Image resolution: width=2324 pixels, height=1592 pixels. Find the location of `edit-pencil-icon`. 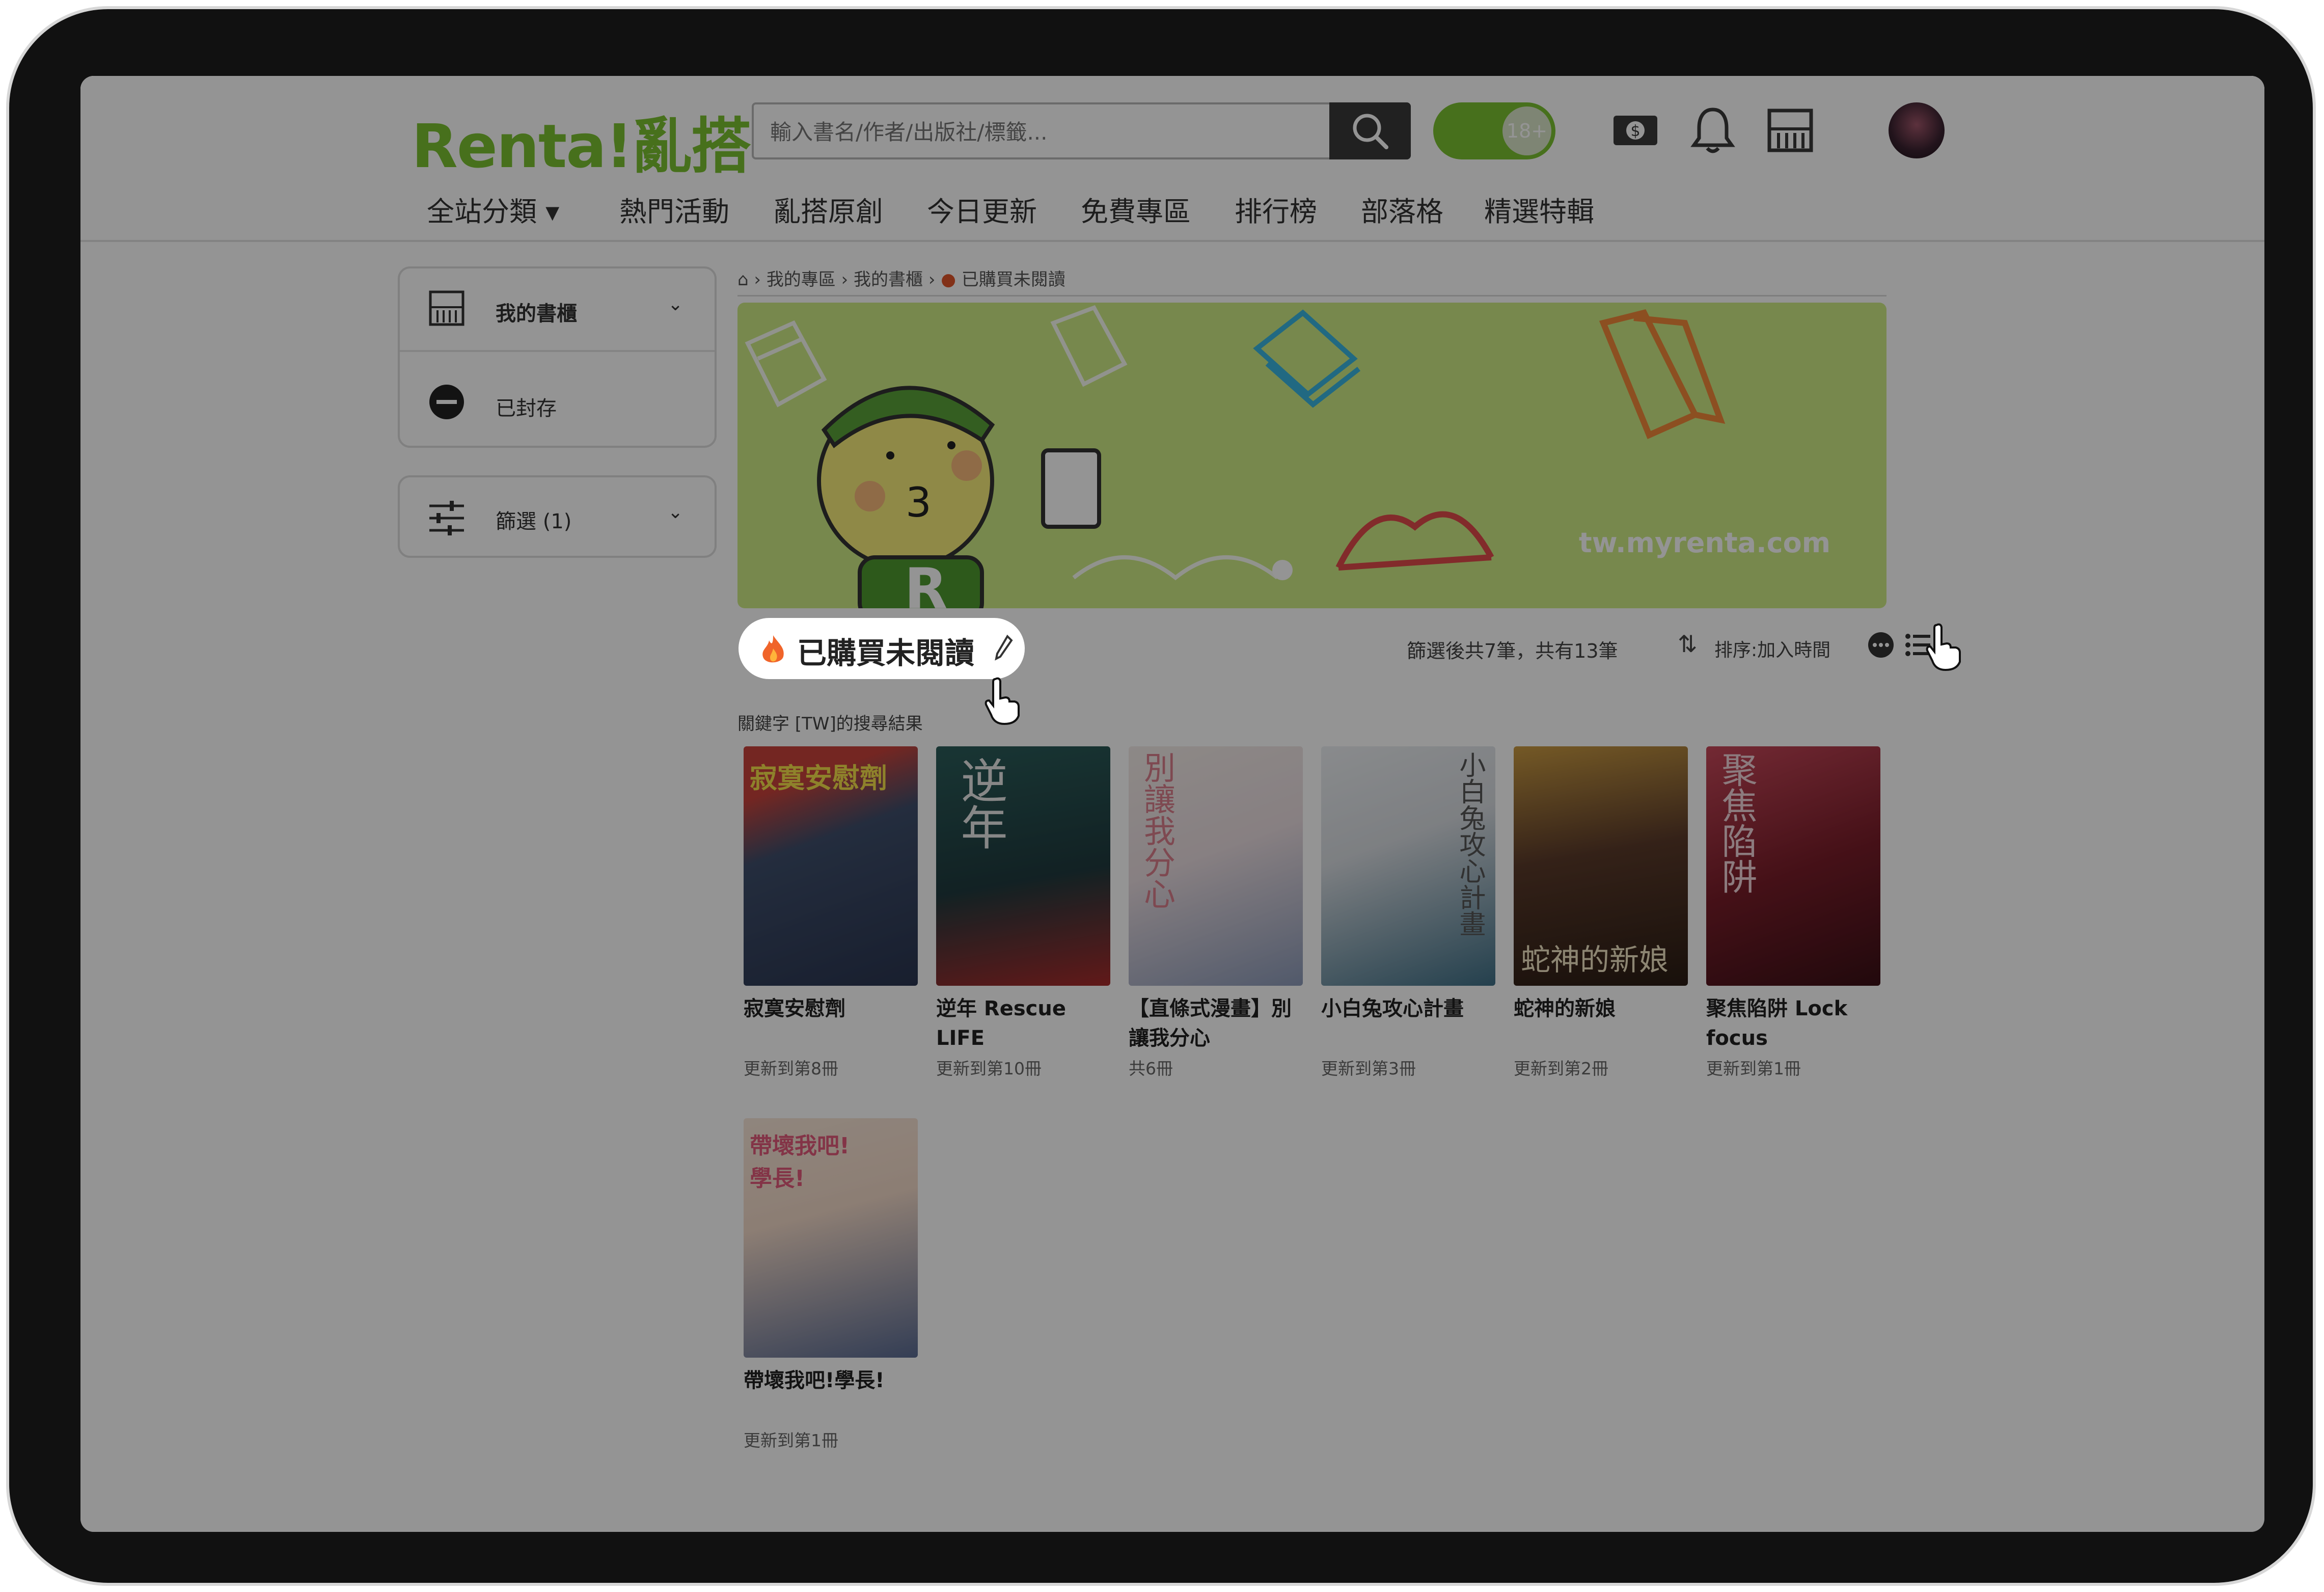

edit-pencil-icon is located at coordinates (1003, 648).